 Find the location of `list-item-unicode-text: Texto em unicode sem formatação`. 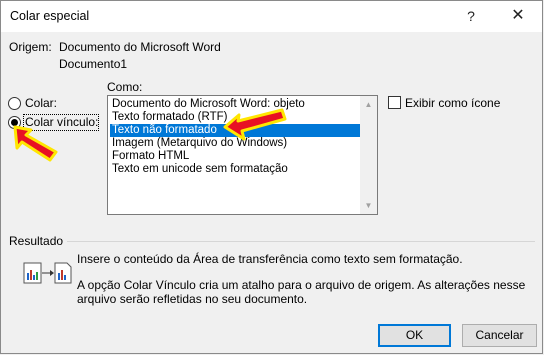

list-item-unicode-text: Texto em unicode sem formatação is located at coordinates (235, 169).